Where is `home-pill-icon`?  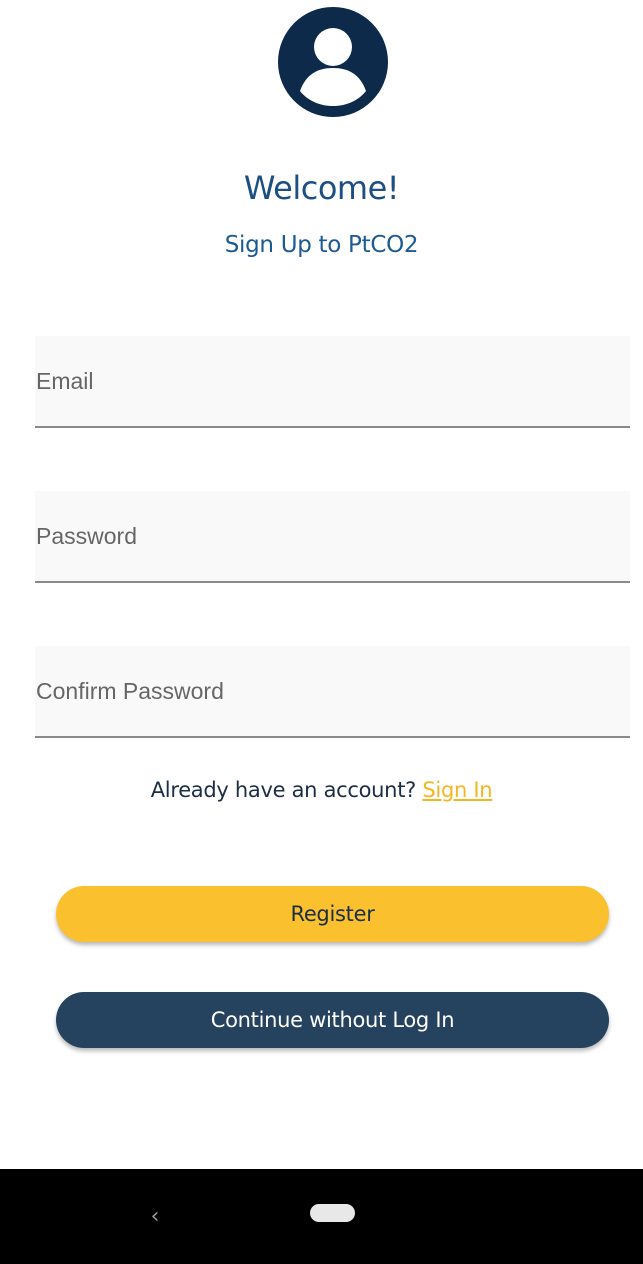 home-pill-icon is located at coordinates (332, 1213).